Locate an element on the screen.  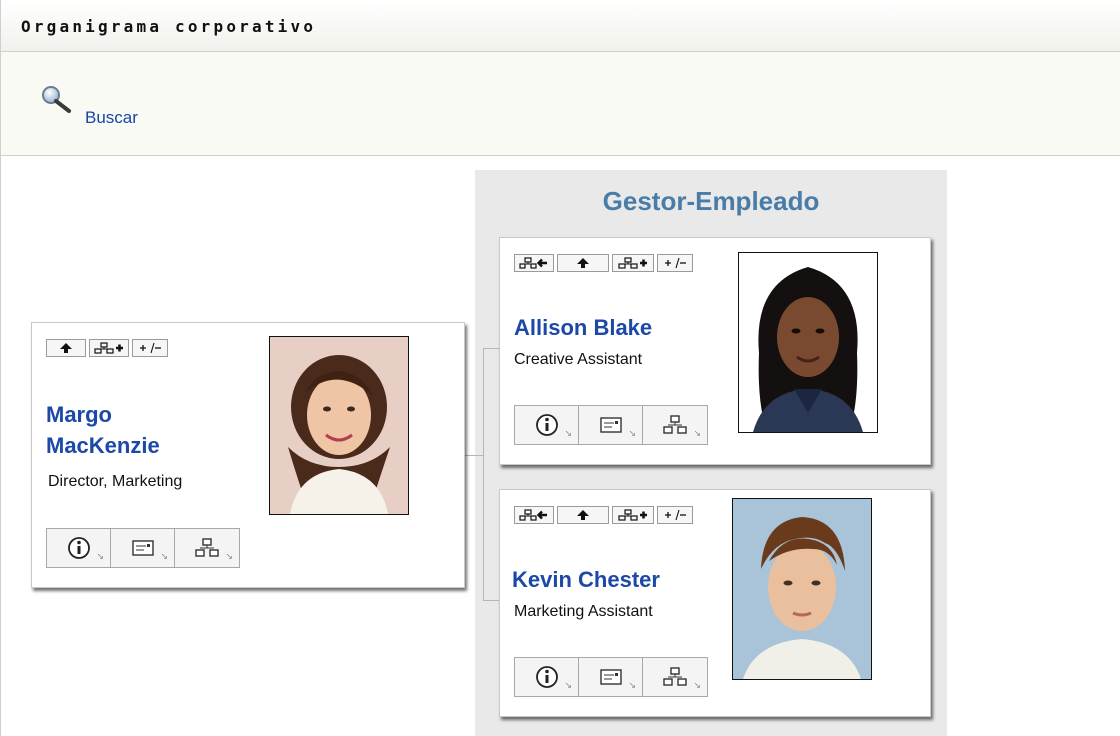
person-card-allison: Allison Blake Creative Assistant ↘ ↘ ↘ is located at coordinates (715, 351).